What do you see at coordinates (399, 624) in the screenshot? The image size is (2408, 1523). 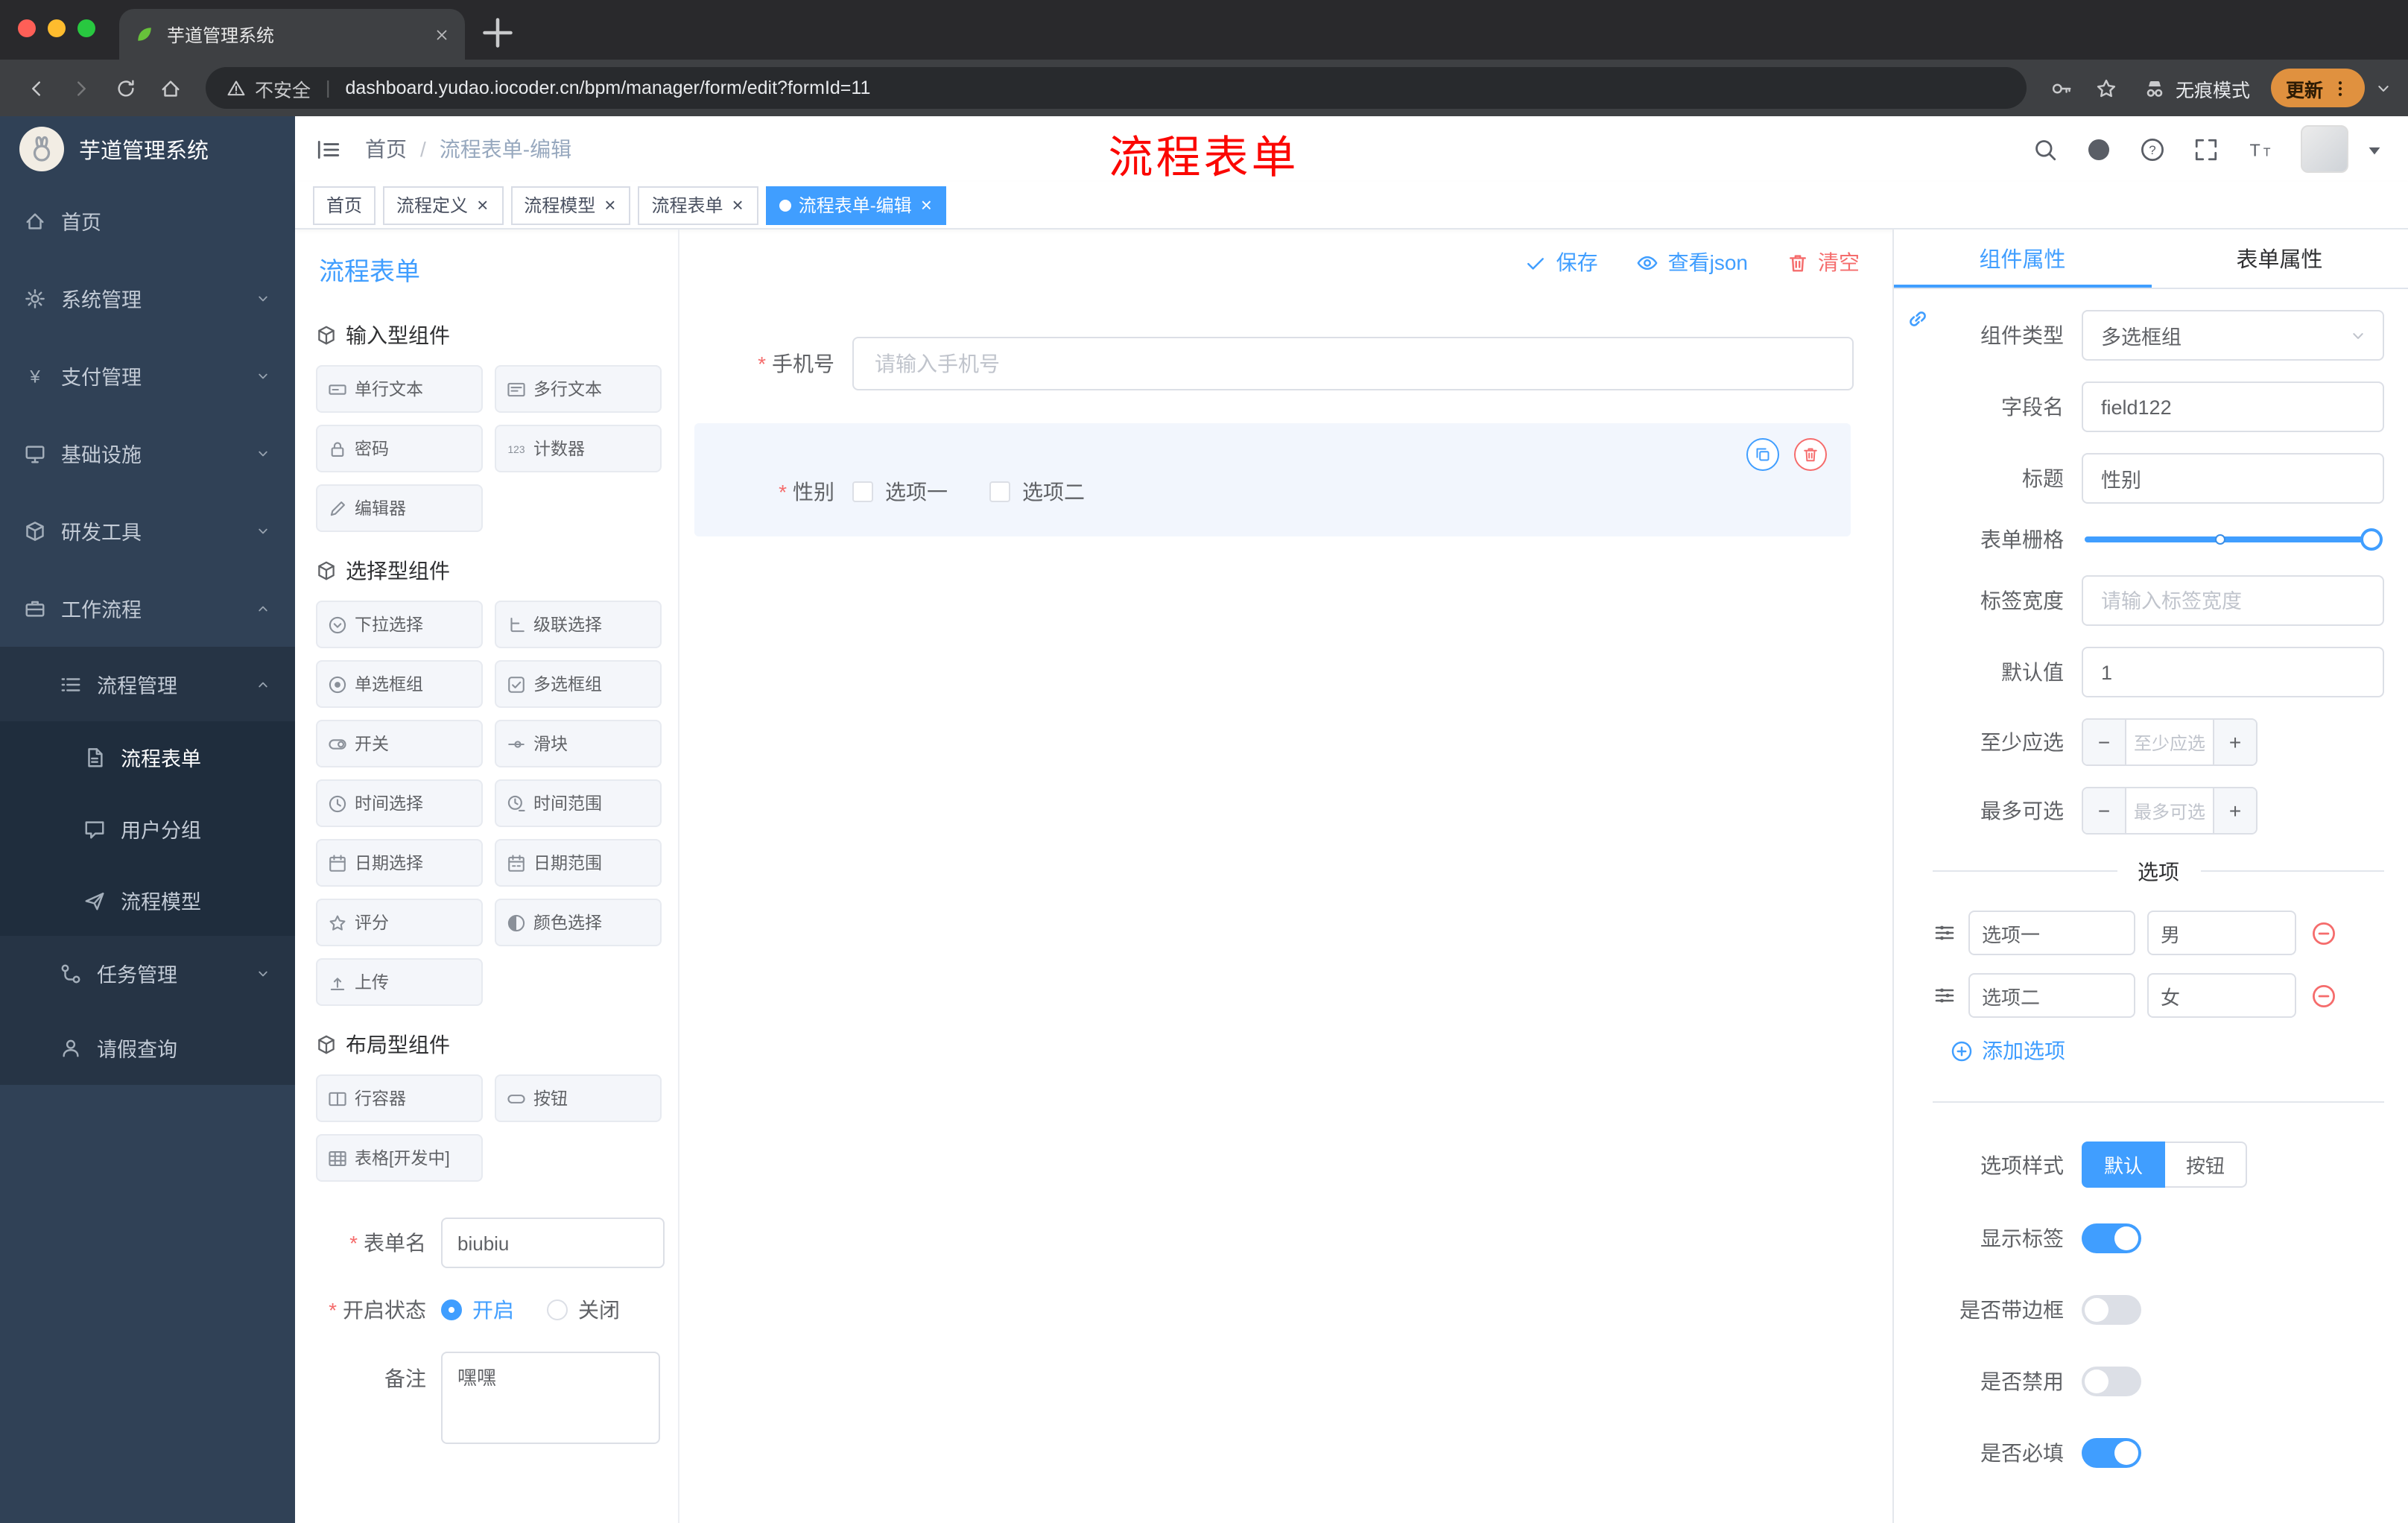 I see `component-select: 下拉选择` at bounding box center [399, 624].